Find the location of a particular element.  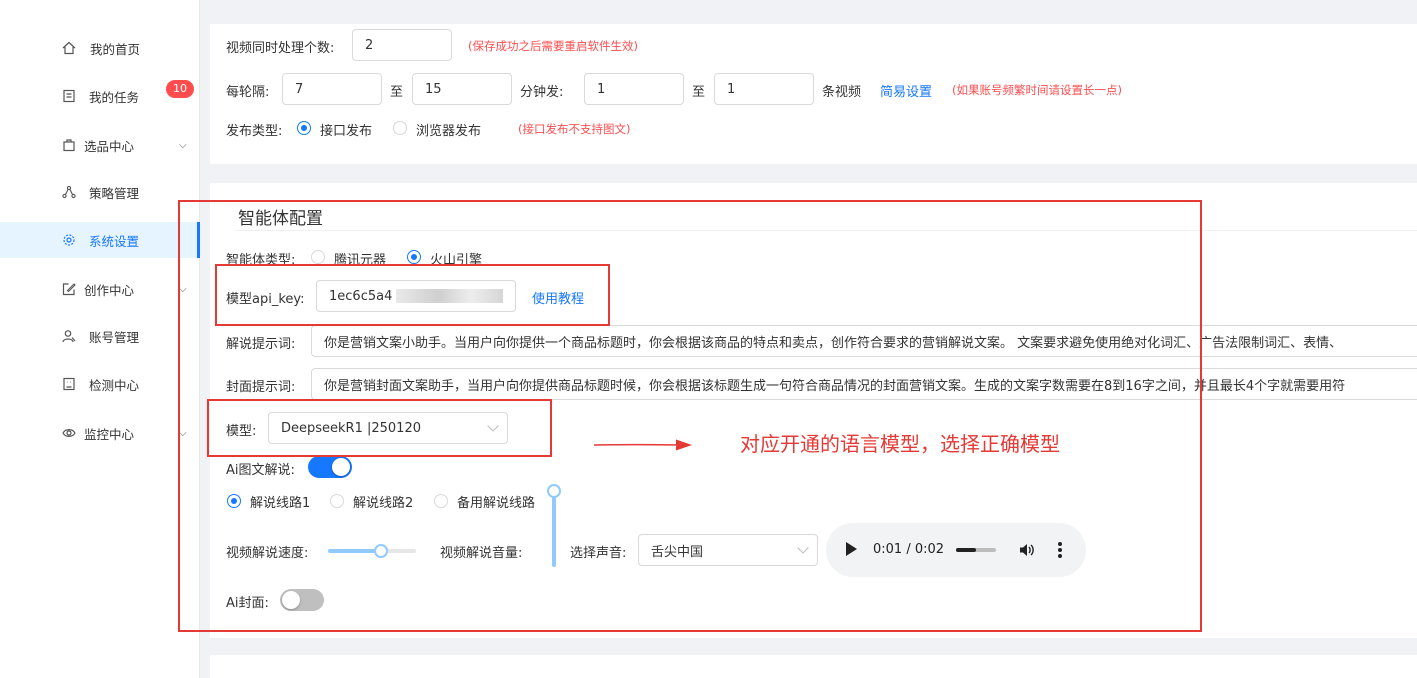

sidebar-item-home: 我的首页 is located at coordinates (100, 48).